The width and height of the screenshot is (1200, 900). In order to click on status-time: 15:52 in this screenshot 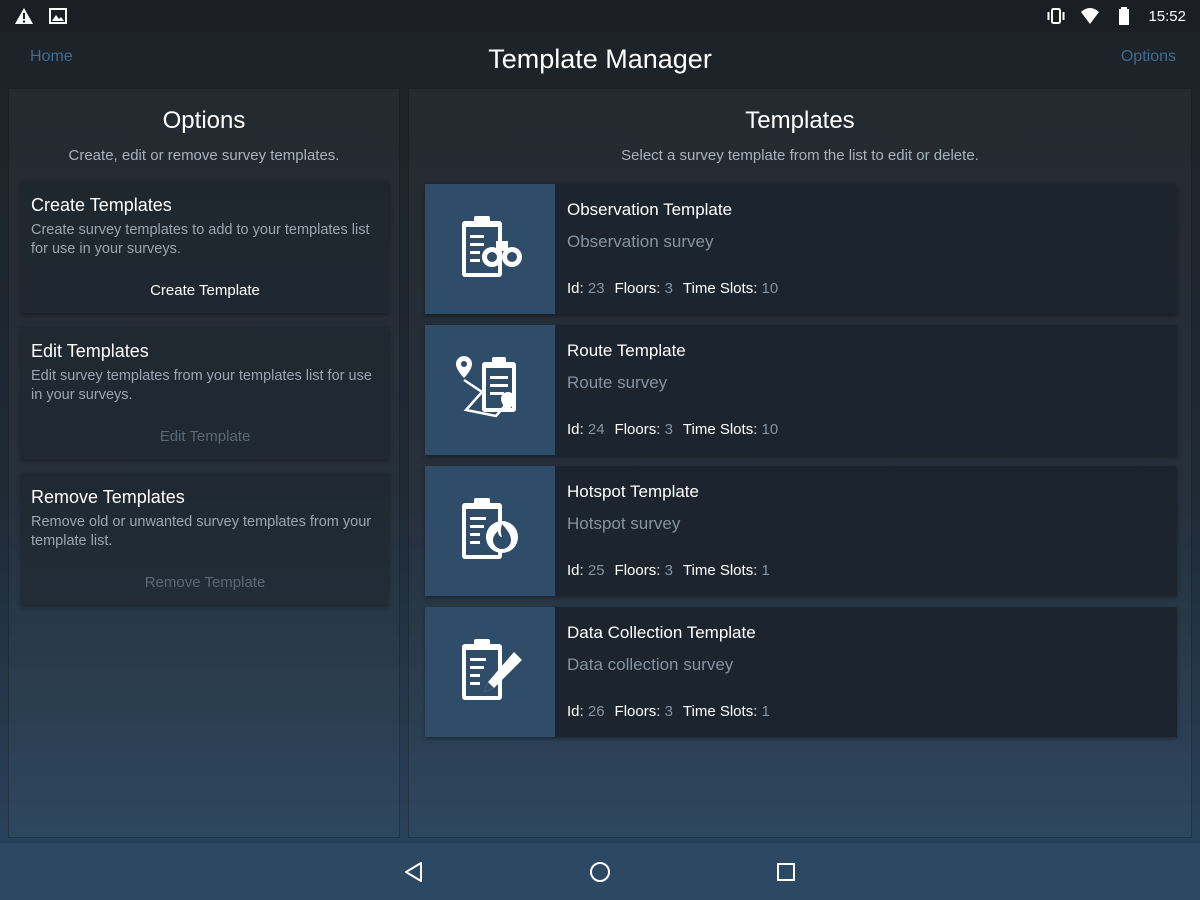, I will do `click(1167, 16)`.